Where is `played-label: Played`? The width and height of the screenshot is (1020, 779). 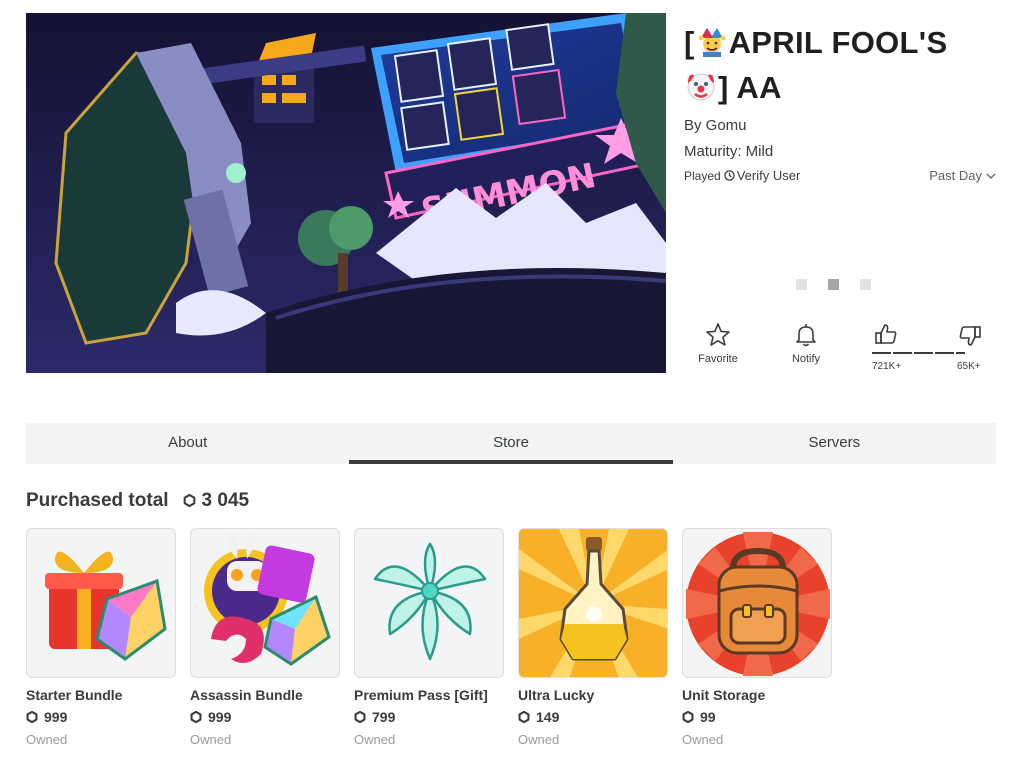
played-label: Played is located at coordinates (702, 176).